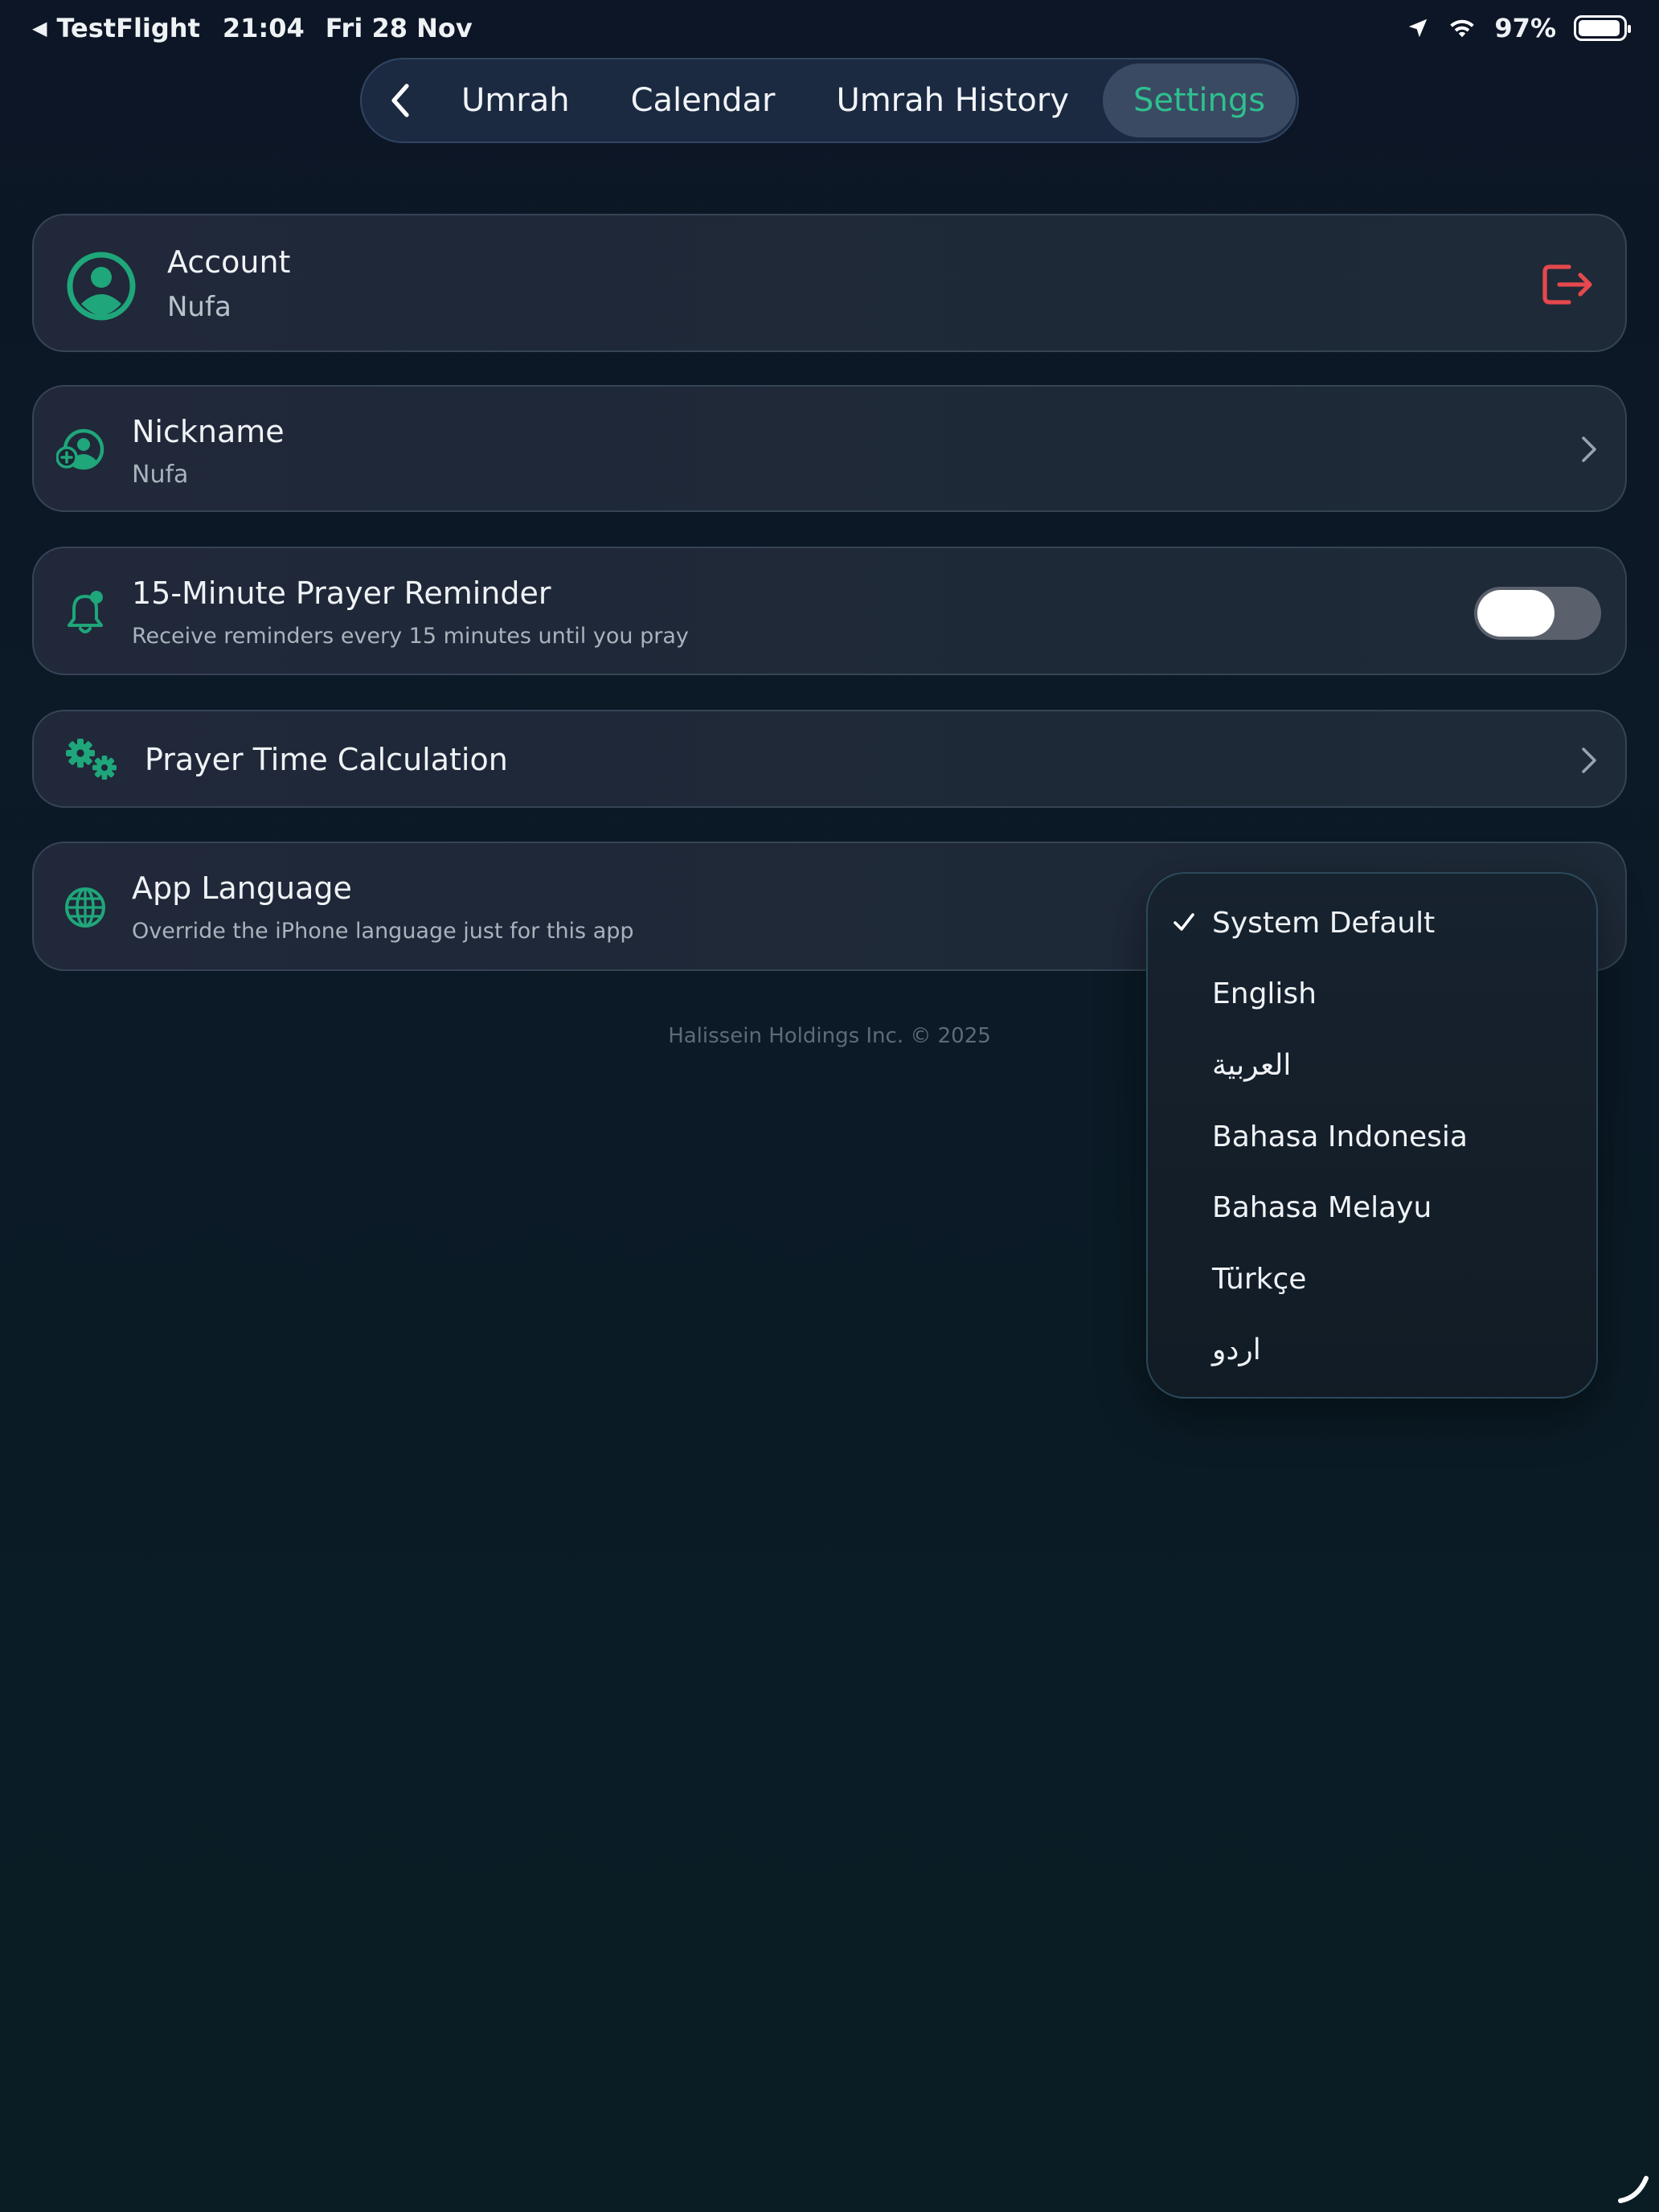 This screenshot has width=1659, height=2212. I want to click on language-option-arabic: العربية, so click(1372, 1065).